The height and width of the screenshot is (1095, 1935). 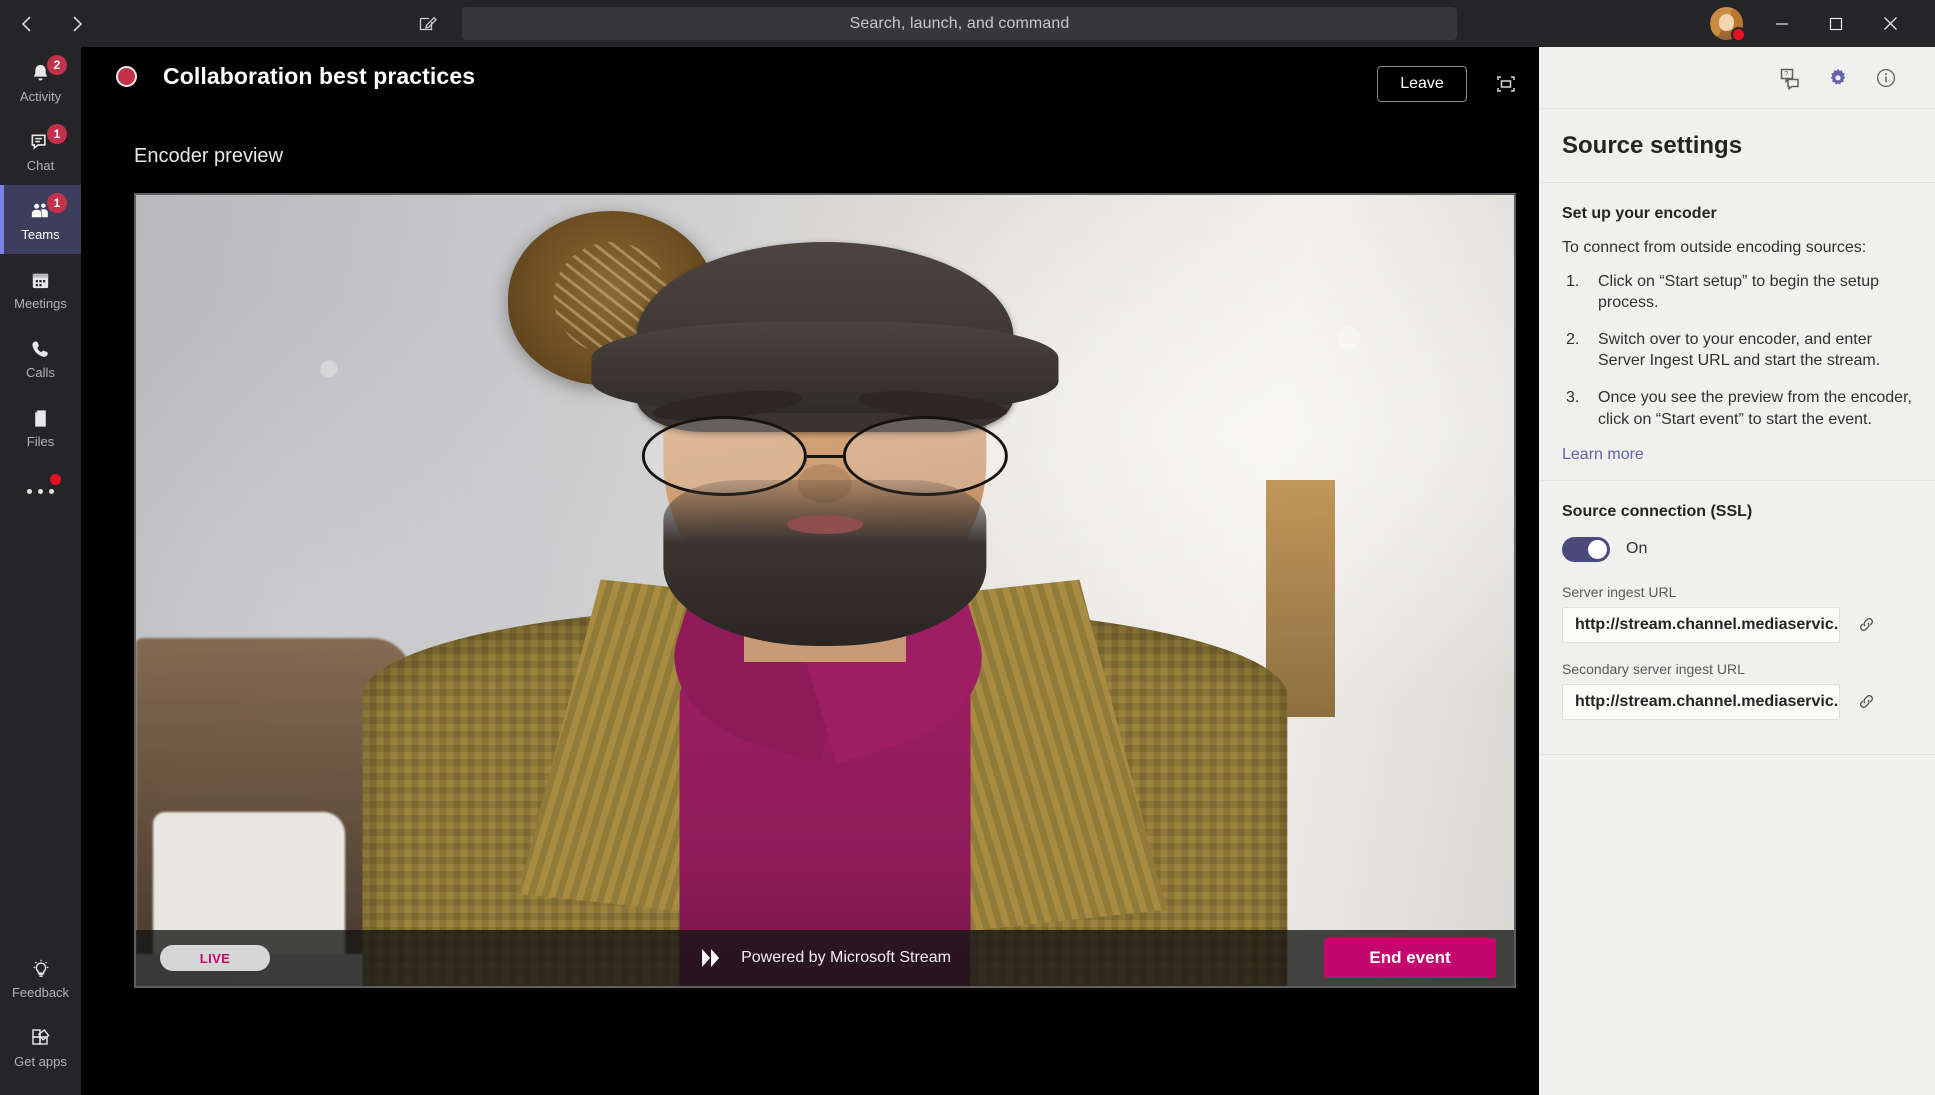 I want to click on sidebar-item-files: Files, so click(x=40, y=426).